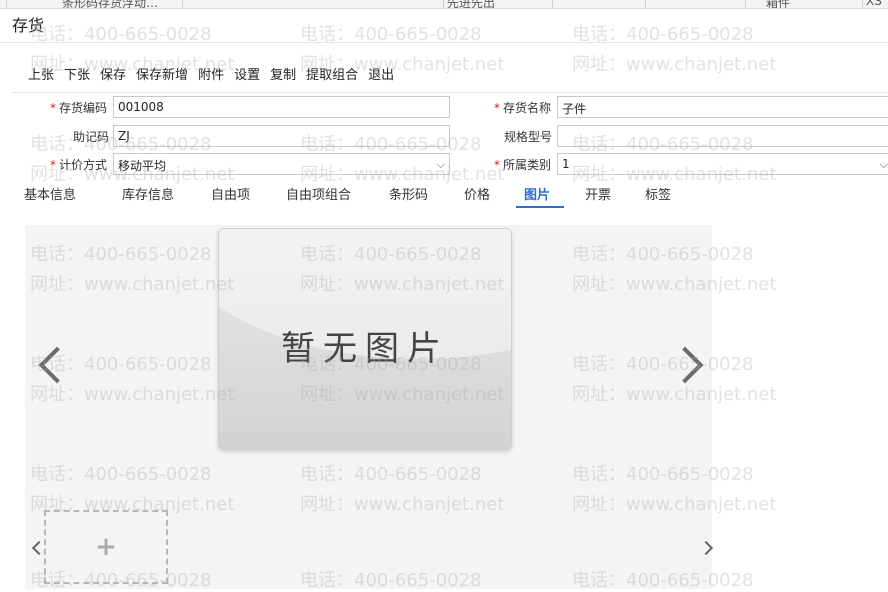  What do you see at coordinates (148, 193) in the screenshot?
I see `tab-stock-info: 库存信息` at bounding box center [148, 193].